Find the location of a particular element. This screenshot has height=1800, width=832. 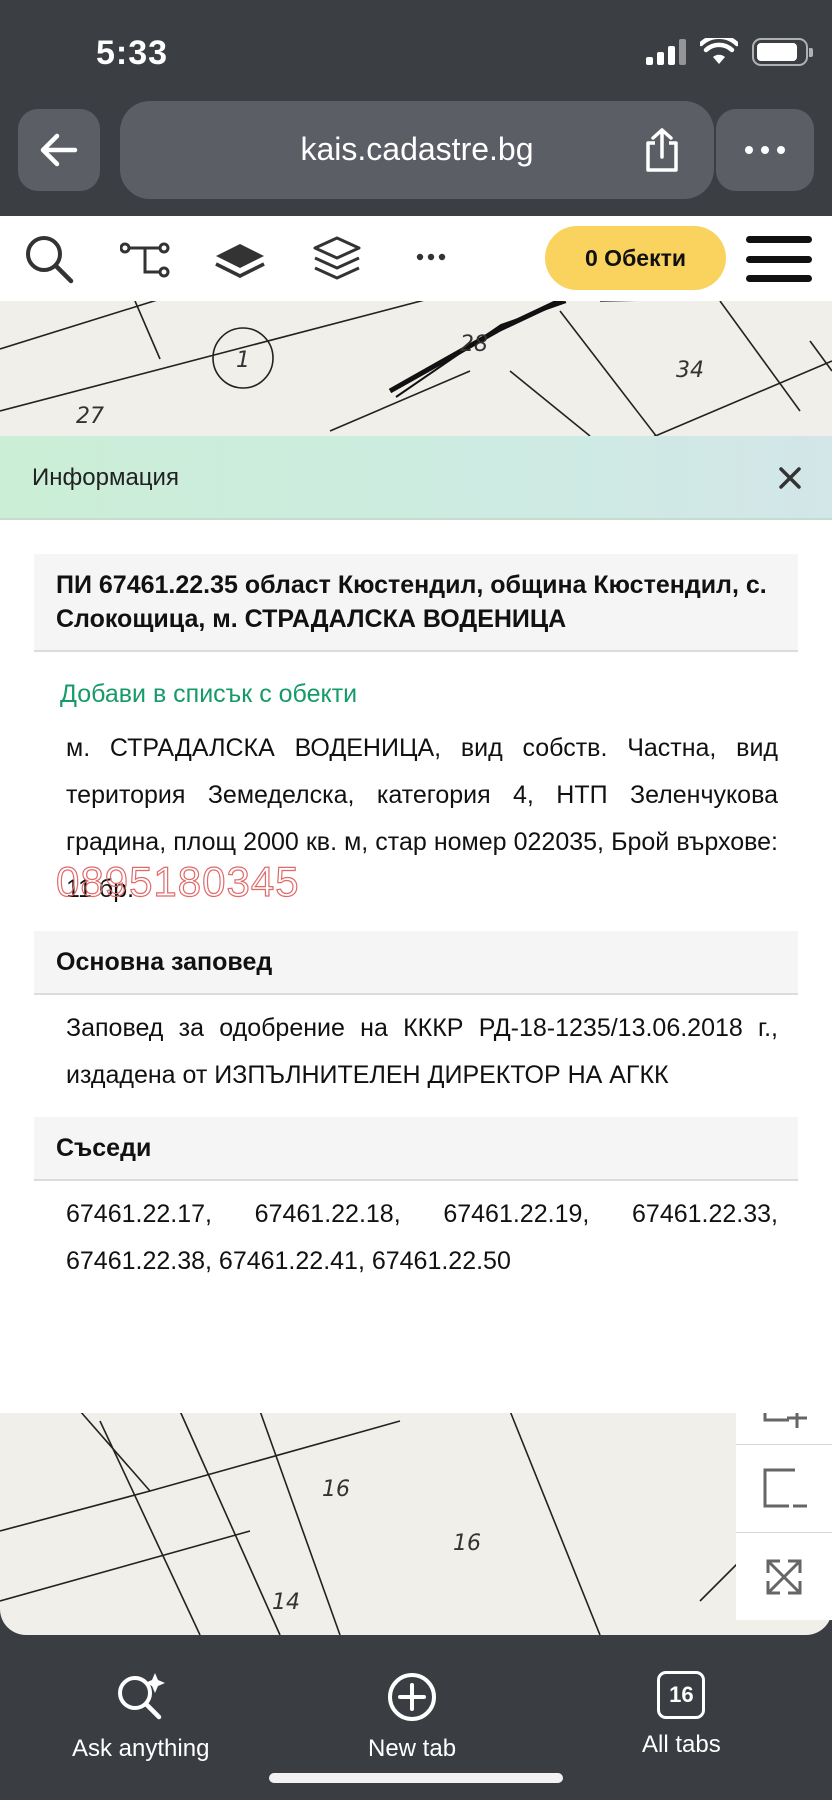

more-button is located at coordinates (765, 150).